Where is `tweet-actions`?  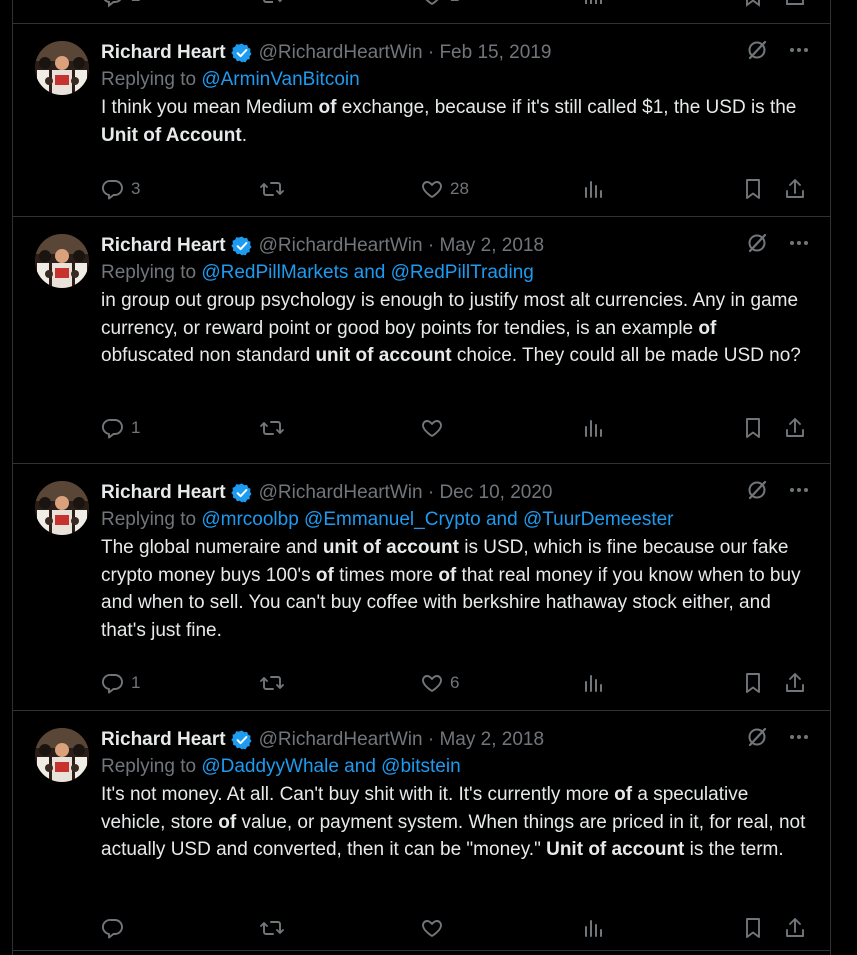
tweet-actions is located at coordinates (454, 928).